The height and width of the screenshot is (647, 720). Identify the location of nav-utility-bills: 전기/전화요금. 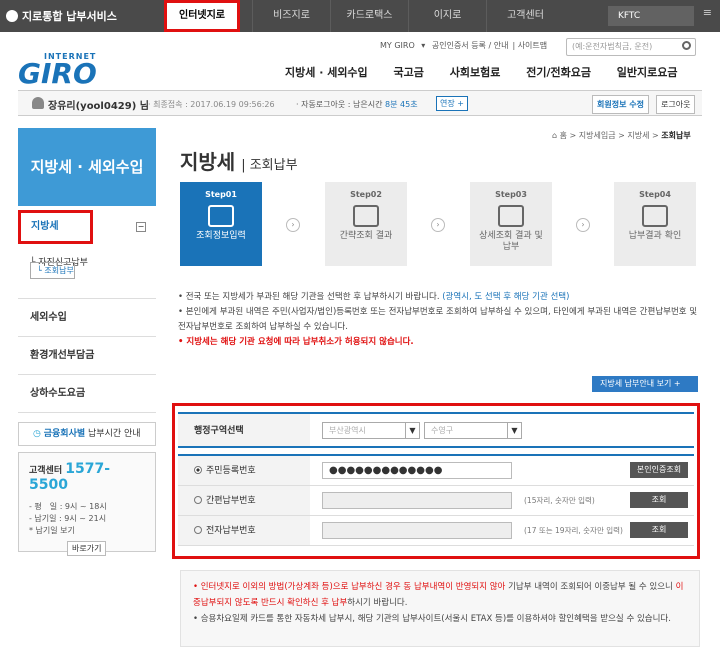
(558, 72).